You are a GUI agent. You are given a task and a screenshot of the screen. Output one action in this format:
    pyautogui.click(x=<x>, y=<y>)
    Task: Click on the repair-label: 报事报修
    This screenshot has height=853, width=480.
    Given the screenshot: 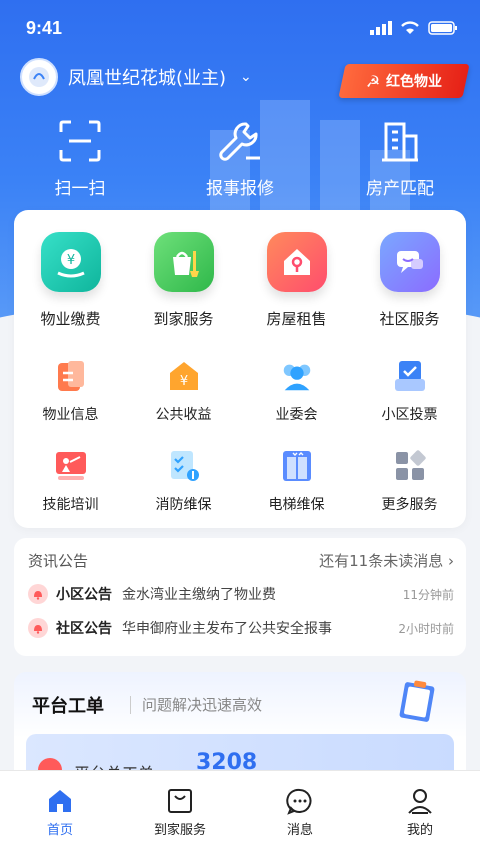 What is the action you would take?
    pyautogui.click(x=240, y=189)
    